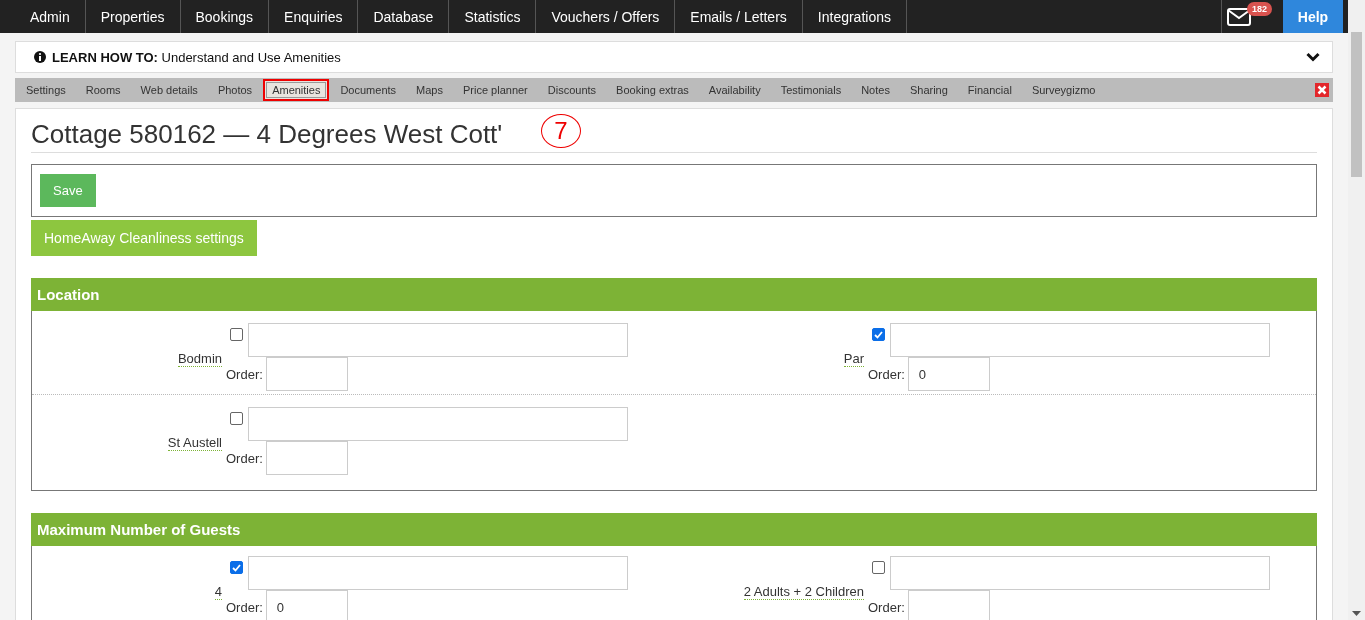 This screenshot has height=620, width=1365. Describe the element at coordinates (674, 529) in the screenshot. I see `section-header: Maximum Number of Guests` at that location.